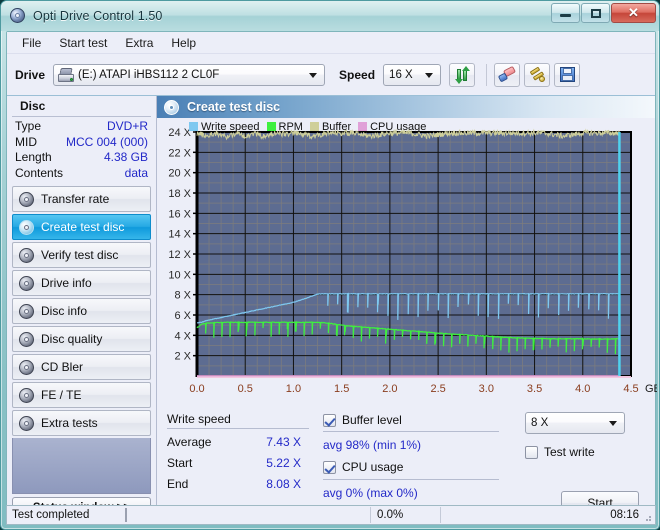  I want to click on sidebar-item-label: CD Bler, so click(62, 367).